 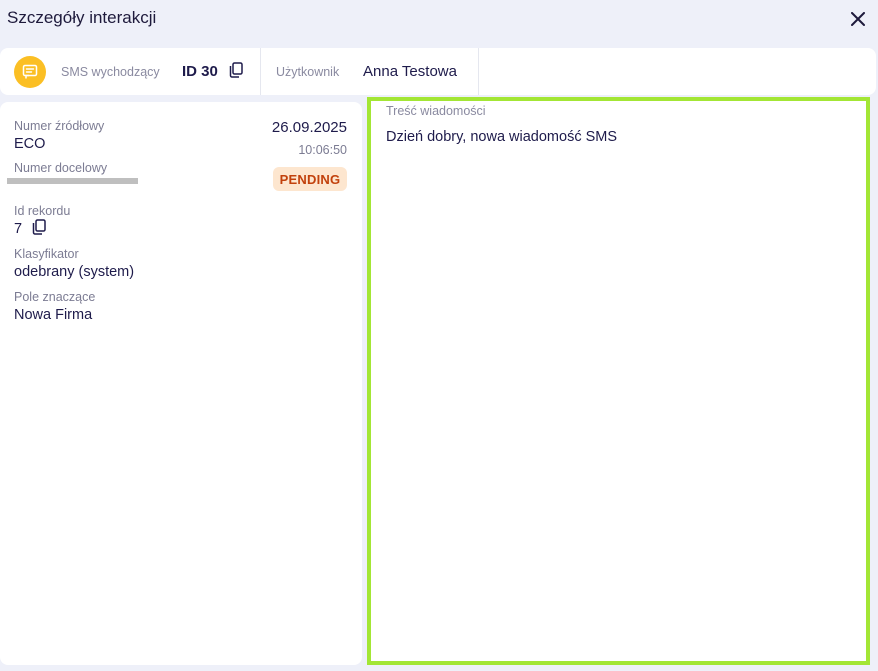 I want to click on classifier-label: Klasyfikator, so click(x=46, y=254).